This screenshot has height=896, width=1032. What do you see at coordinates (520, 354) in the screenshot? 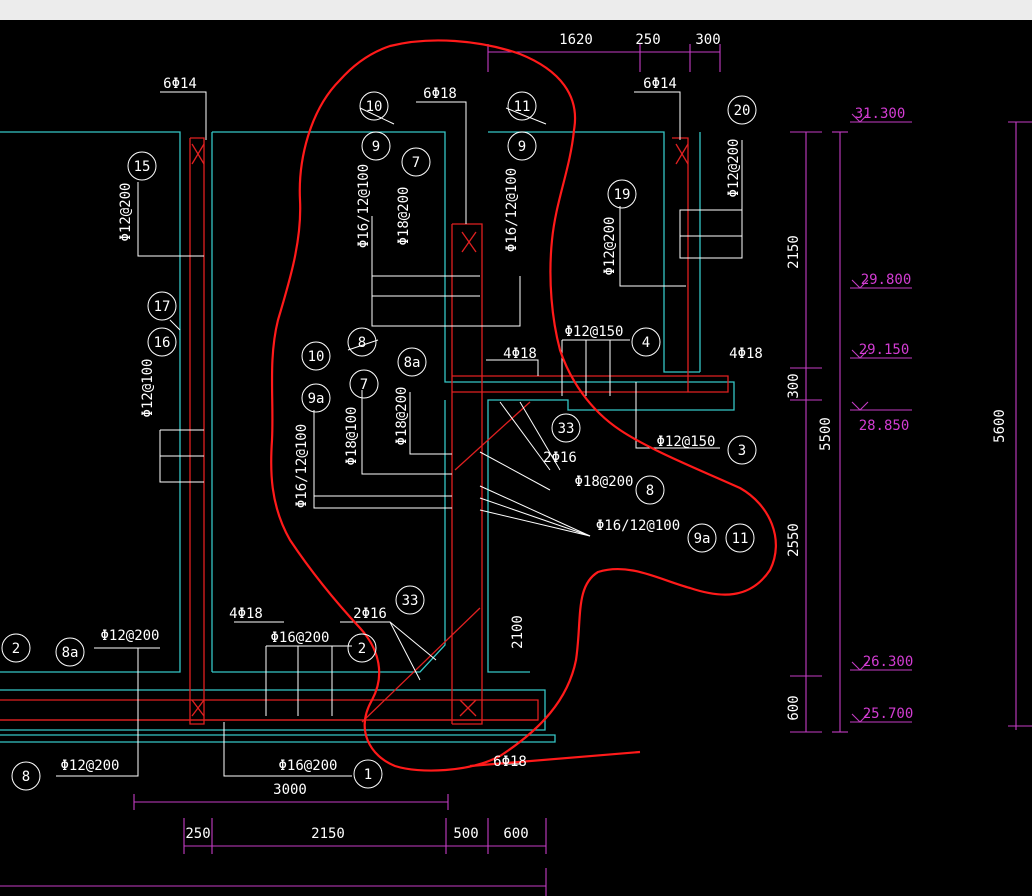
I see `rebar-note-11: 4Φ18` at bounding box center [520, 354].